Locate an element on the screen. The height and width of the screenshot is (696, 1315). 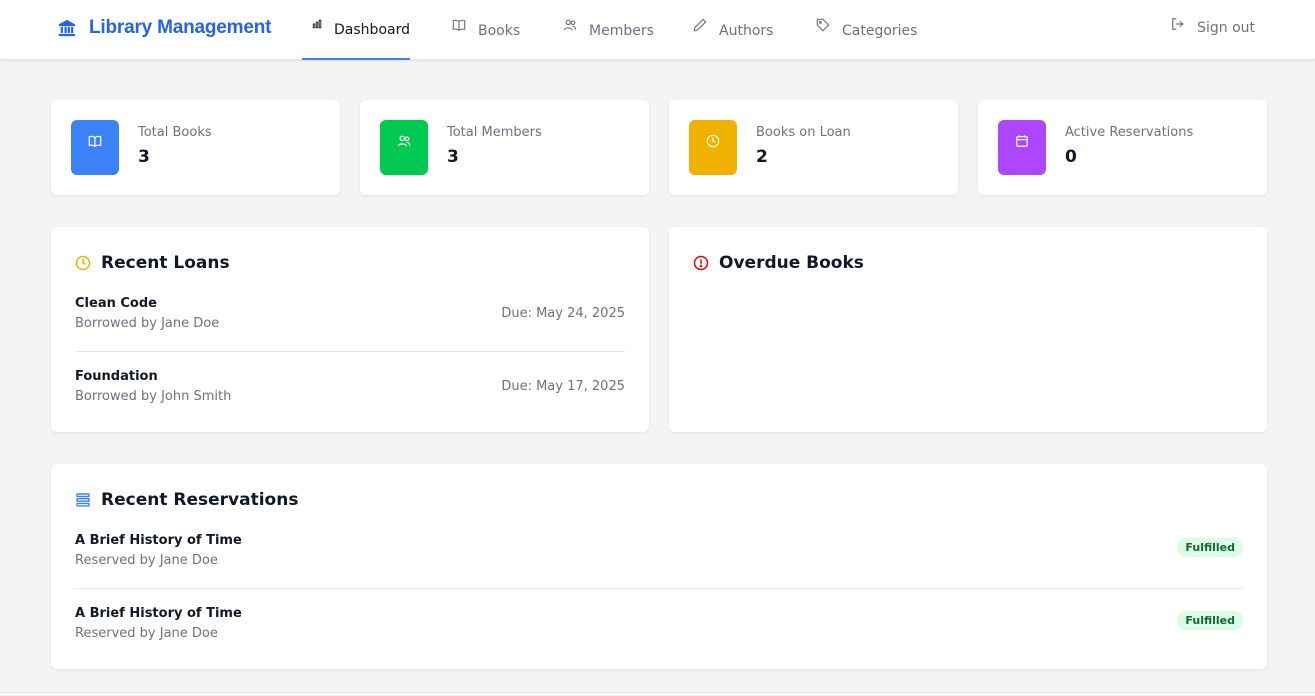
stat-value: 0 is located at coordinates (1071, 157).